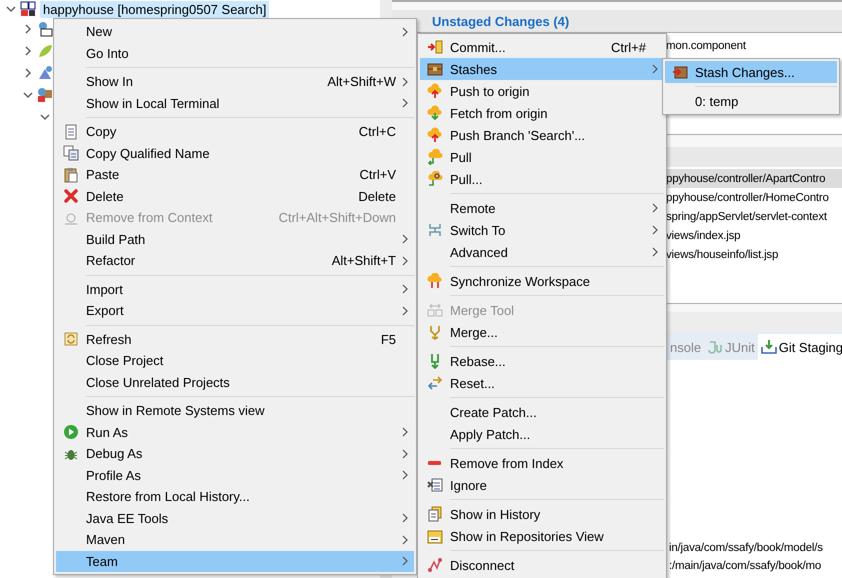  What do you see at coordinates (542, 91) in the screenshot?
I see `menu-item: Push to origin` at bounding box center [542, 91].